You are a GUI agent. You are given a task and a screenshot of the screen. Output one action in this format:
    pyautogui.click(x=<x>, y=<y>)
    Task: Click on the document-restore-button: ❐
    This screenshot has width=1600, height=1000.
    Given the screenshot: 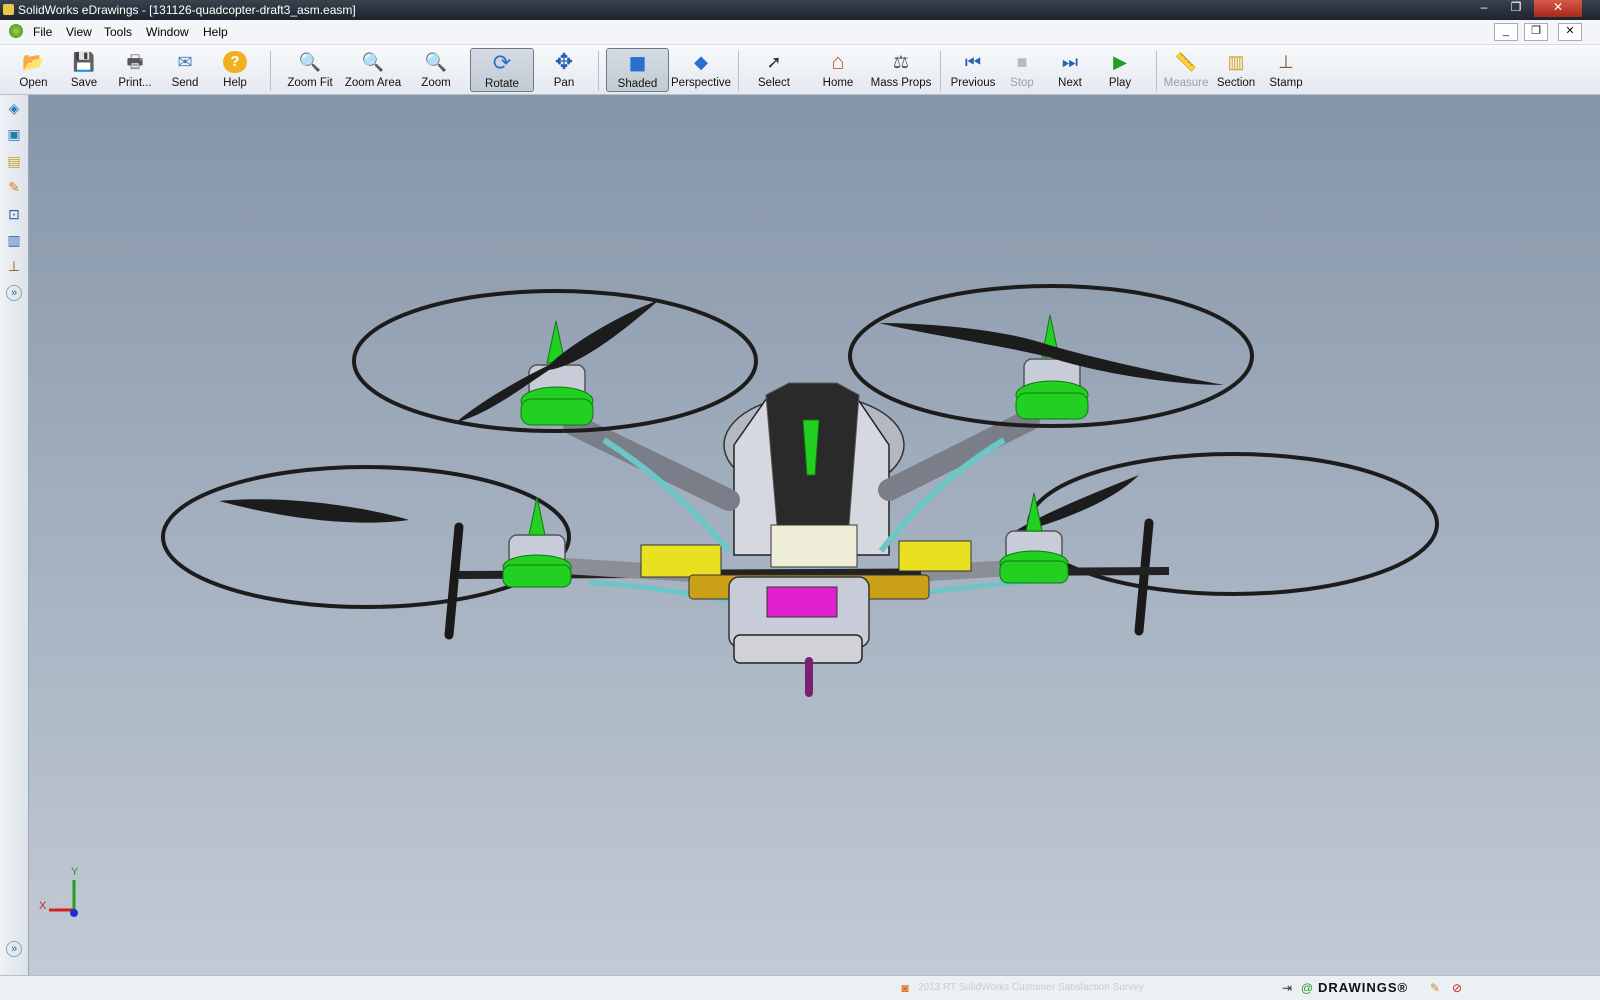 What is the action you would take?
    pyautogui.click(x=1536, y=32)
    